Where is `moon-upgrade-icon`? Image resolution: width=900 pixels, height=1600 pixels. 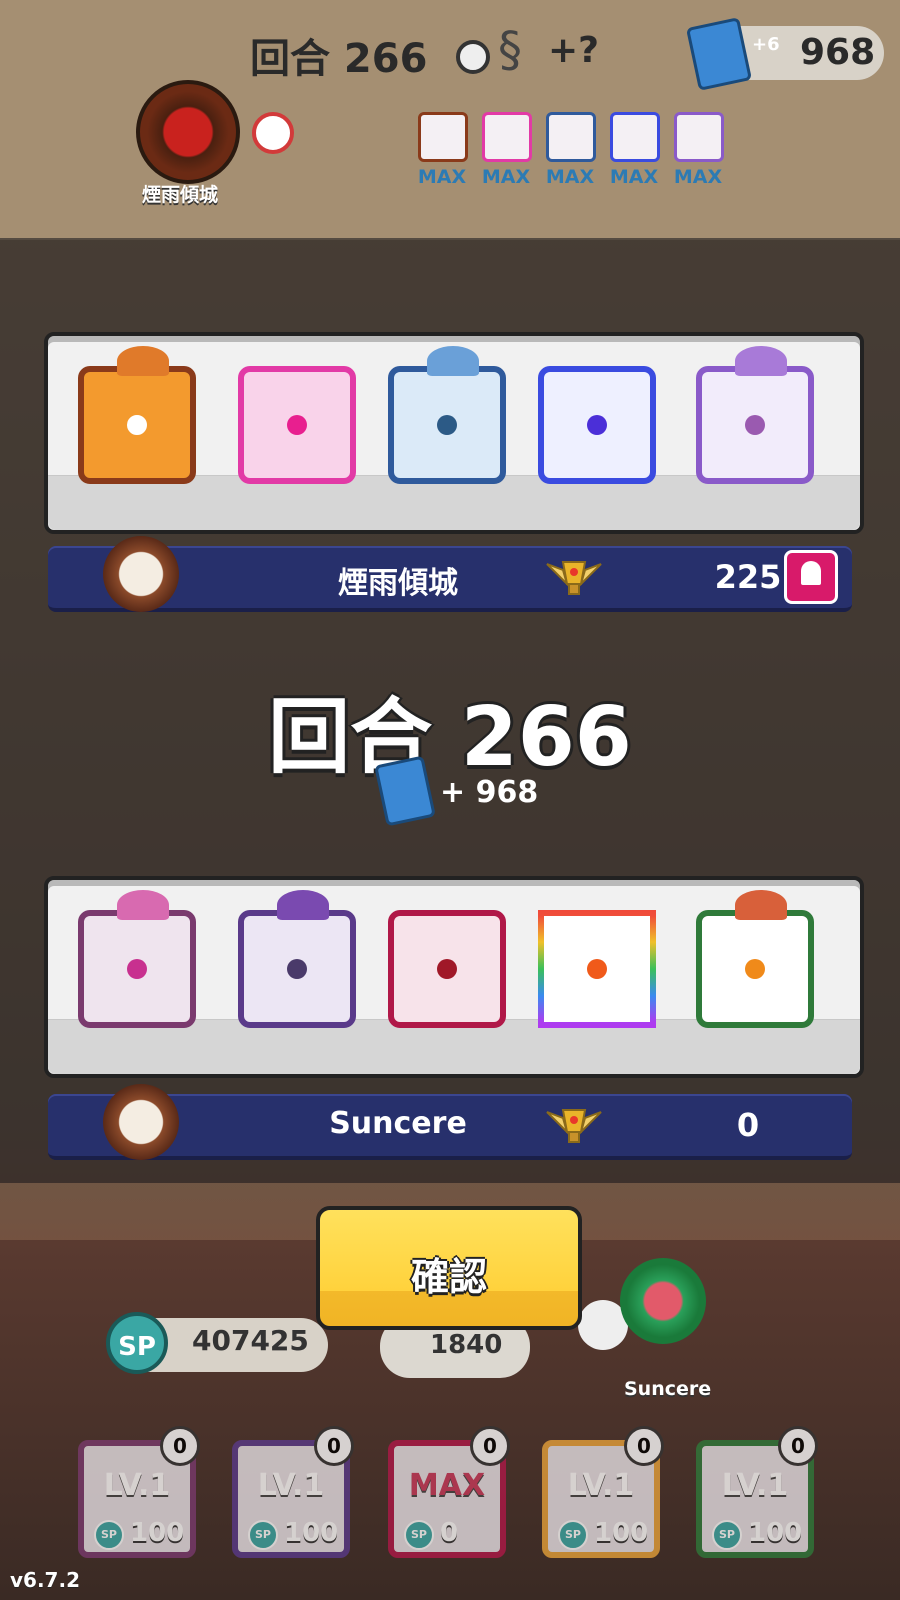
moon-upgrade-icon is located at coordinates (571, 137).